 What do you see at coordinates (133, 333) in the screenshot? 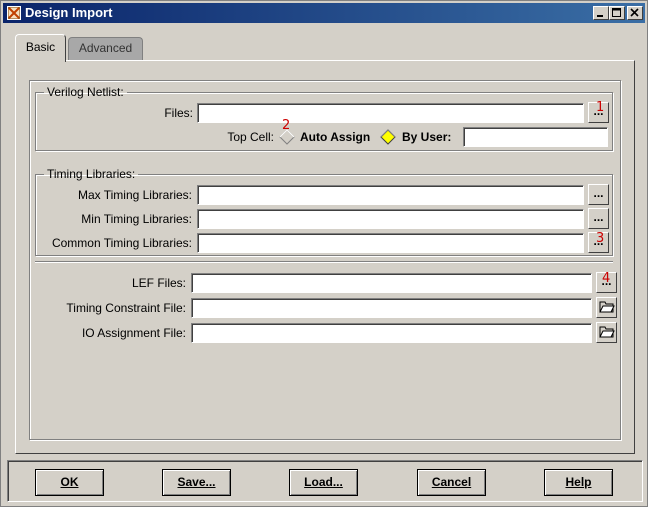
I see `io-assignment-label: IO Assignment File:` at bounding box center [133, 333].